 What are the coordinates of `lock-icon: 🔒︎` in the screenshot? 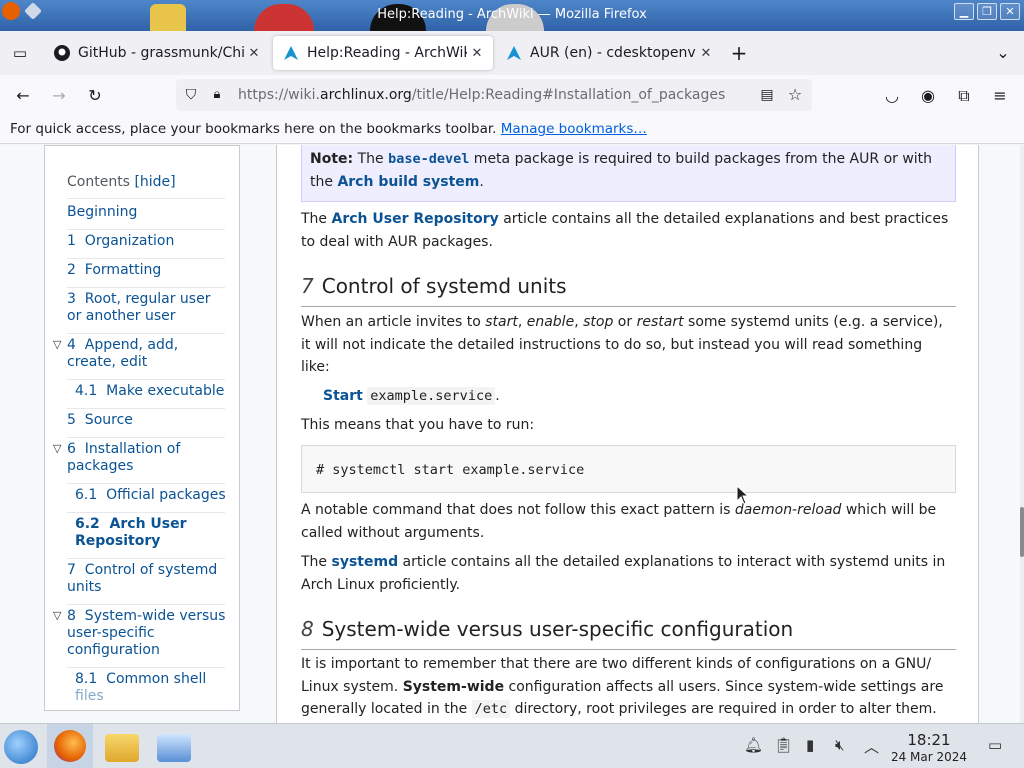 It's located at (217, 95).